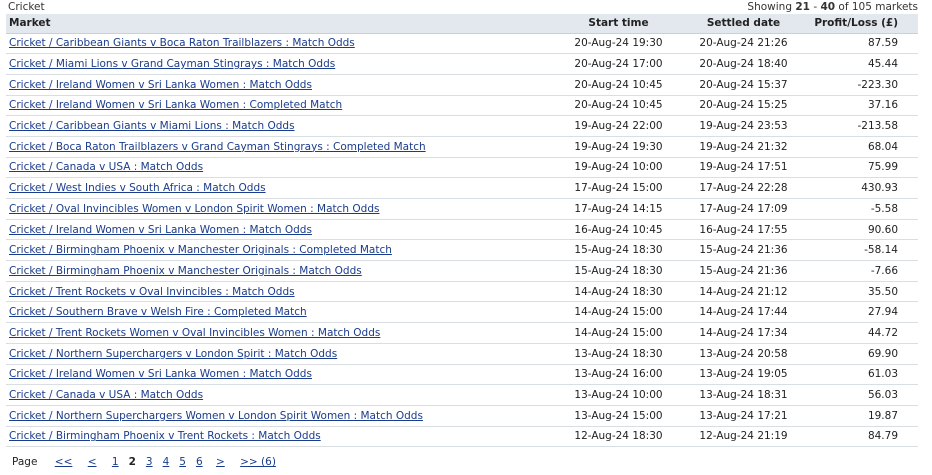  I want to click on column-header-market: Market, so click(281, 24).